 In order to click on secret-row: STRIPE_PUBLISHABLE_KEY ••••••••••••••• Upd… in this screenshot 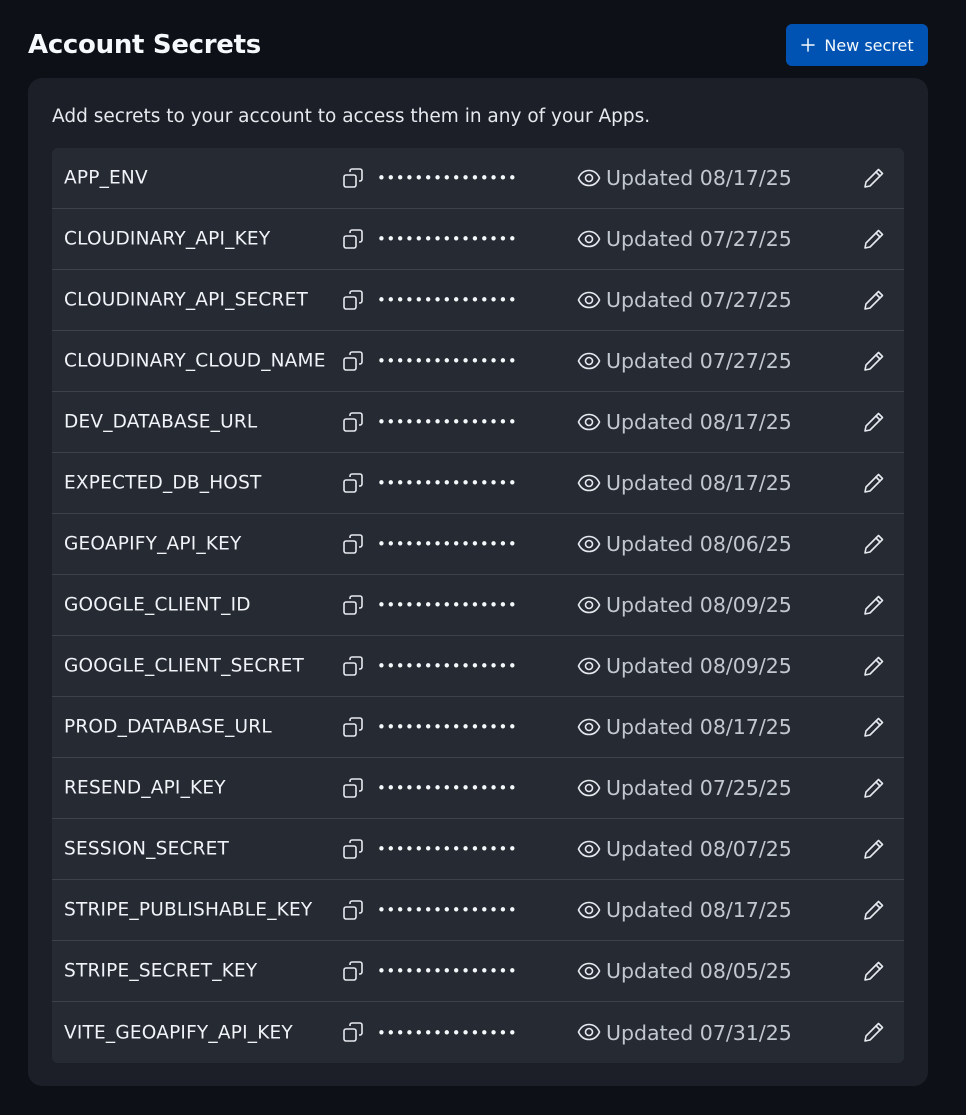, I will do `click(478, 910)`.